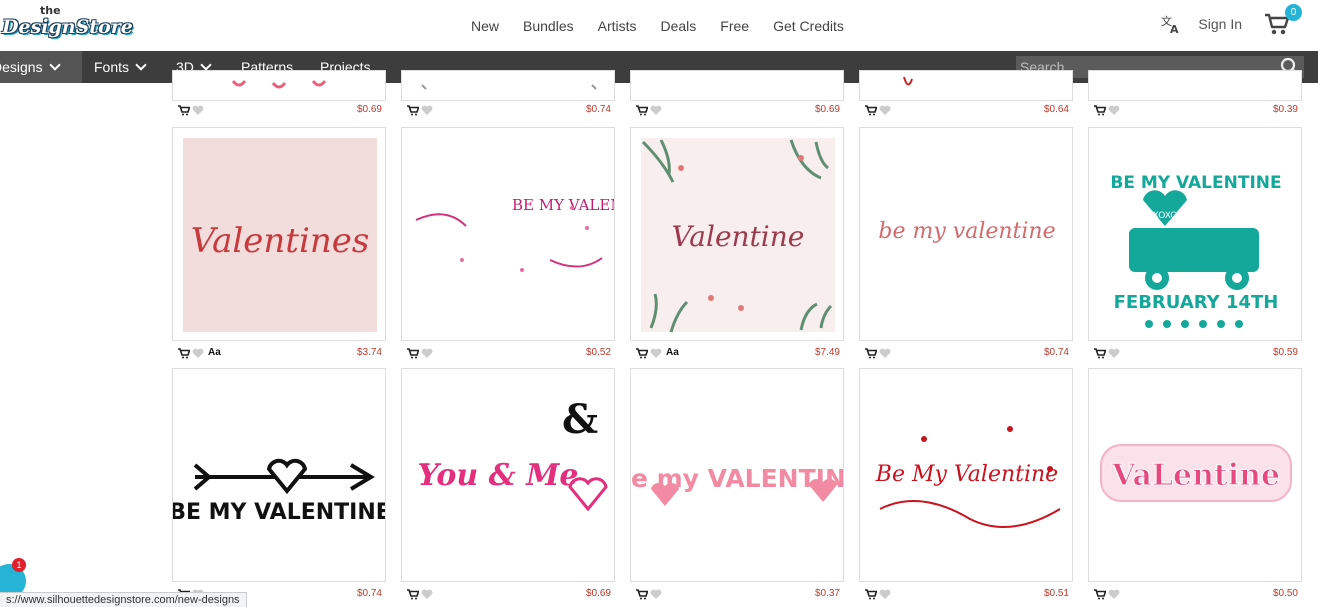  What do you see at coordinates (1196, 302) in the screenshot?
I see `card-subtitle: FEBRUARY 14TH` at bounding box center [1196, 302].